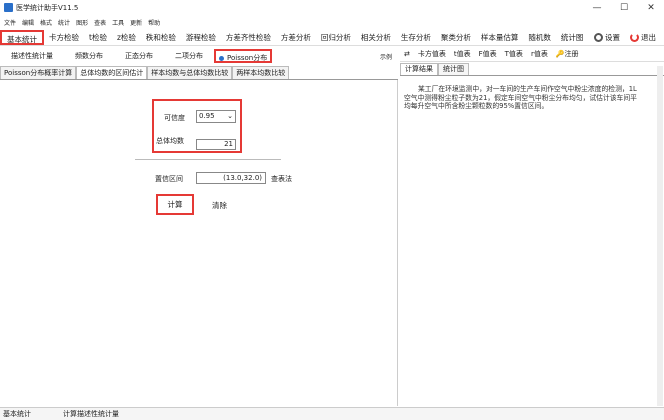 This screenshot has height=420, width=664. What do you see at coordinates (126, 37) in the screenshot?
I see `tool-z-test: z检验` at bounding box center [126, 37].